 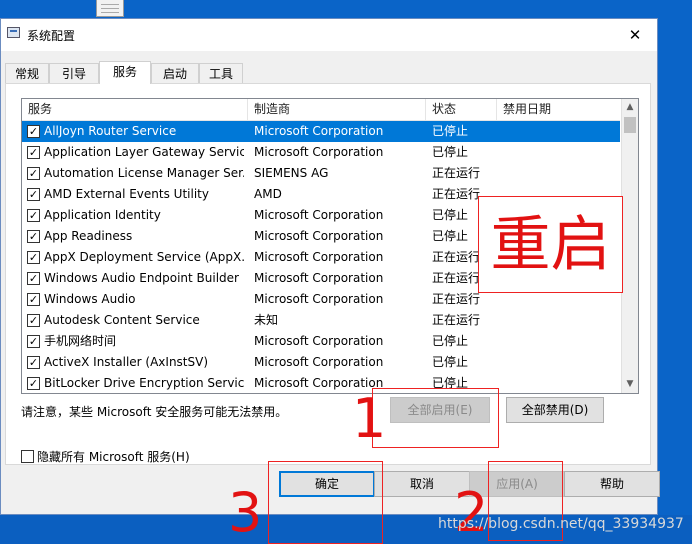 What do you see at coordinates (555, 410) in the screenshot?
I see `disable-all-button: 全部禁用(D)` at bounding box center [555, 410].